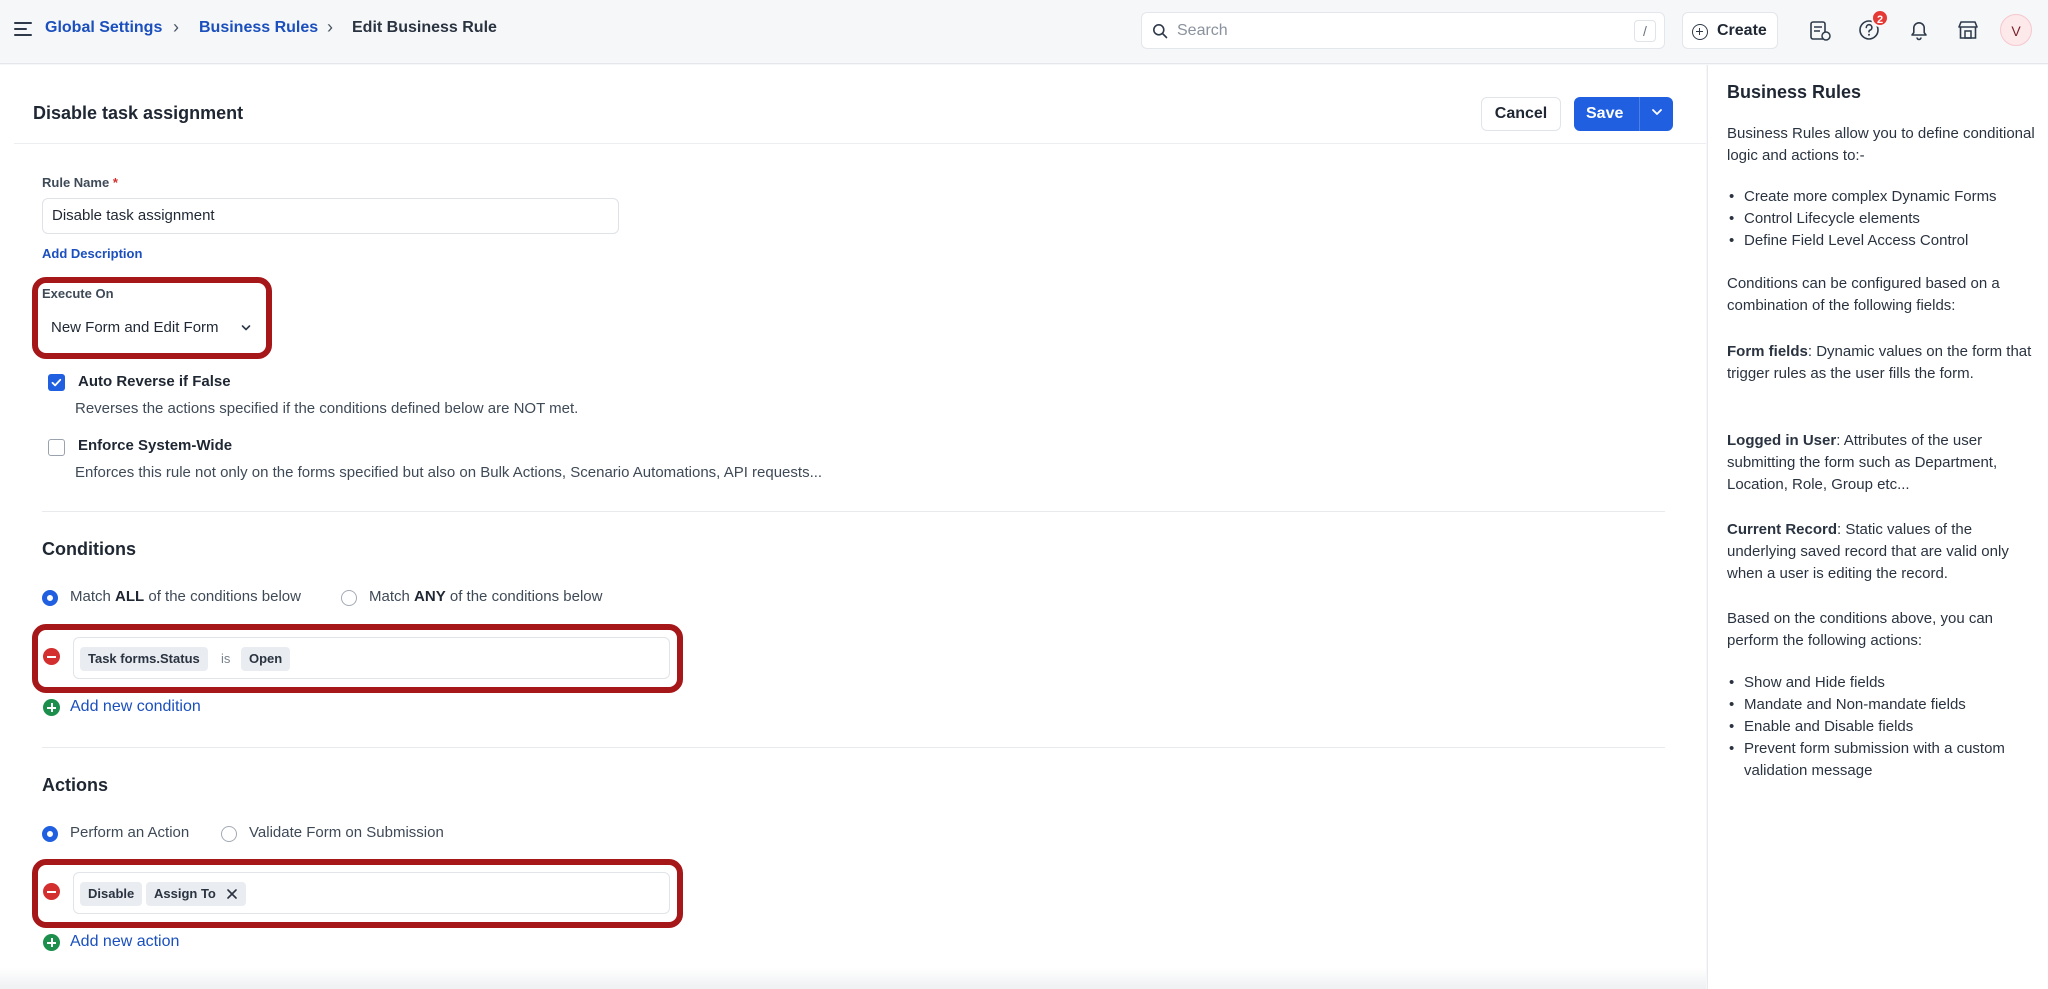 The image size is (2048, 989). Describe the element at coordinates (144, 659) in the screenshot. I see `condition-field-chip: Task forms.Status` at that location.